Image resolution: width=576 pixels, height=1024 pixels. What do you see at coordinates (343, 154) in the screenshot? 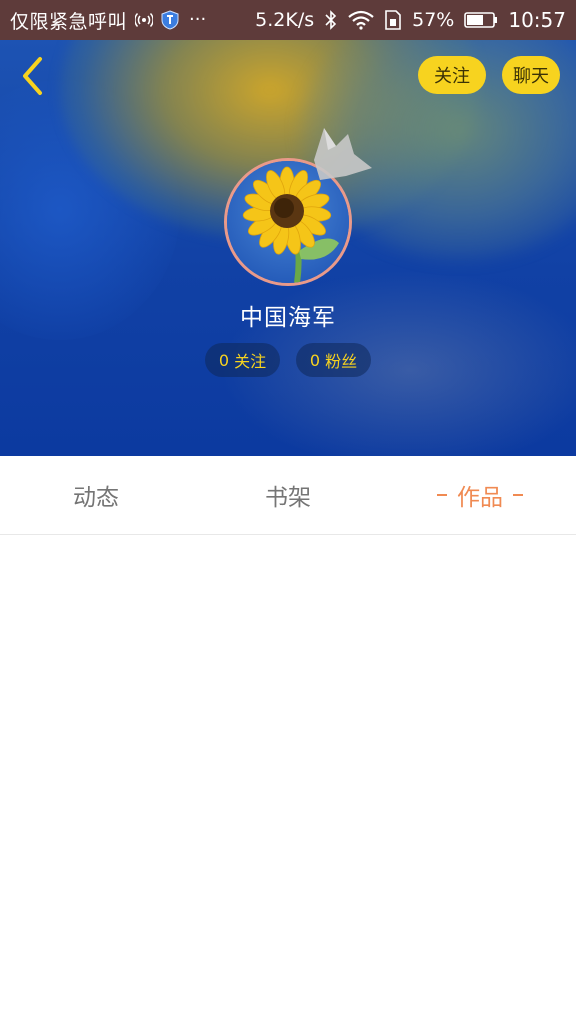
I see `crown-icon` at bounding box center [343, 154].